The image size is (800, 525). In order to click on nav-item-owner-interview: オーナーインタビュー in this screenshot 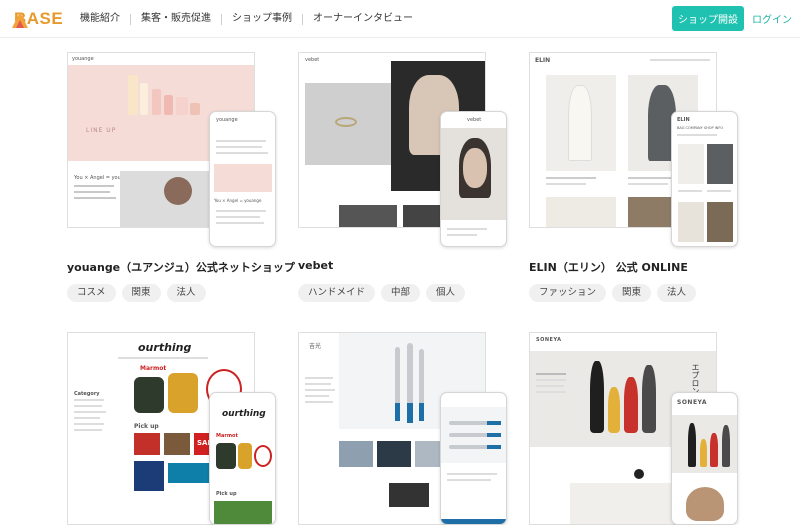, I will do `click(363, 19)`.